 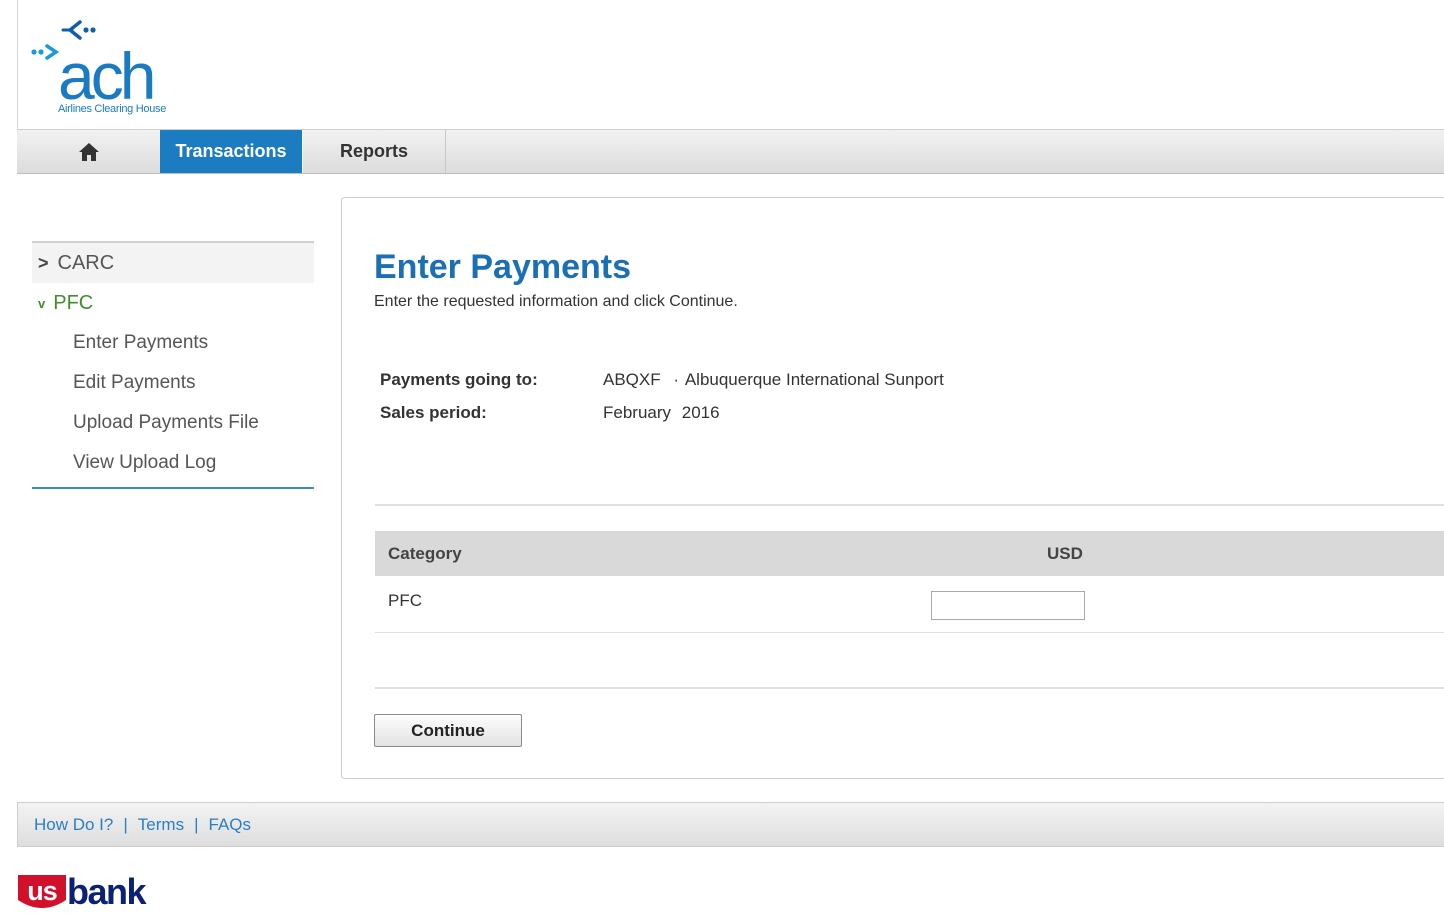 I want to click on usd-amount-input, so click(x=1008, y=605).